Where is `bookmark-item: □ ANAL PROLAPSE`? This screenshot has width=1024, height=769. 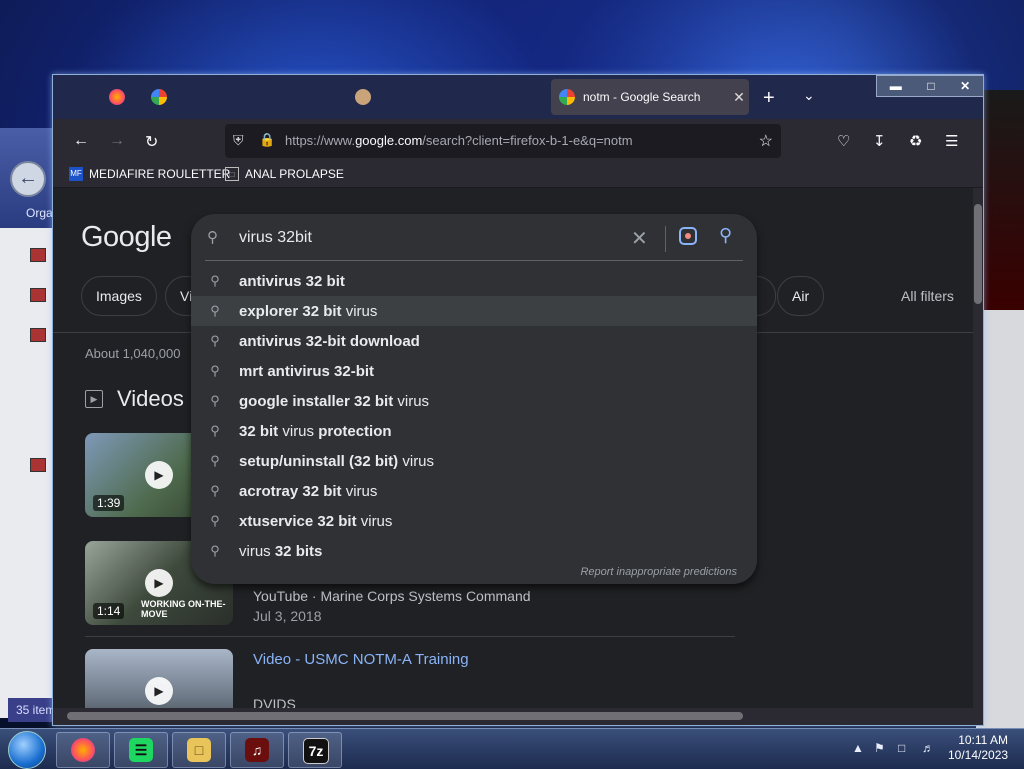
bookmark-item: □ ANAL PROLAPSE is located at coordinates (284, 174).